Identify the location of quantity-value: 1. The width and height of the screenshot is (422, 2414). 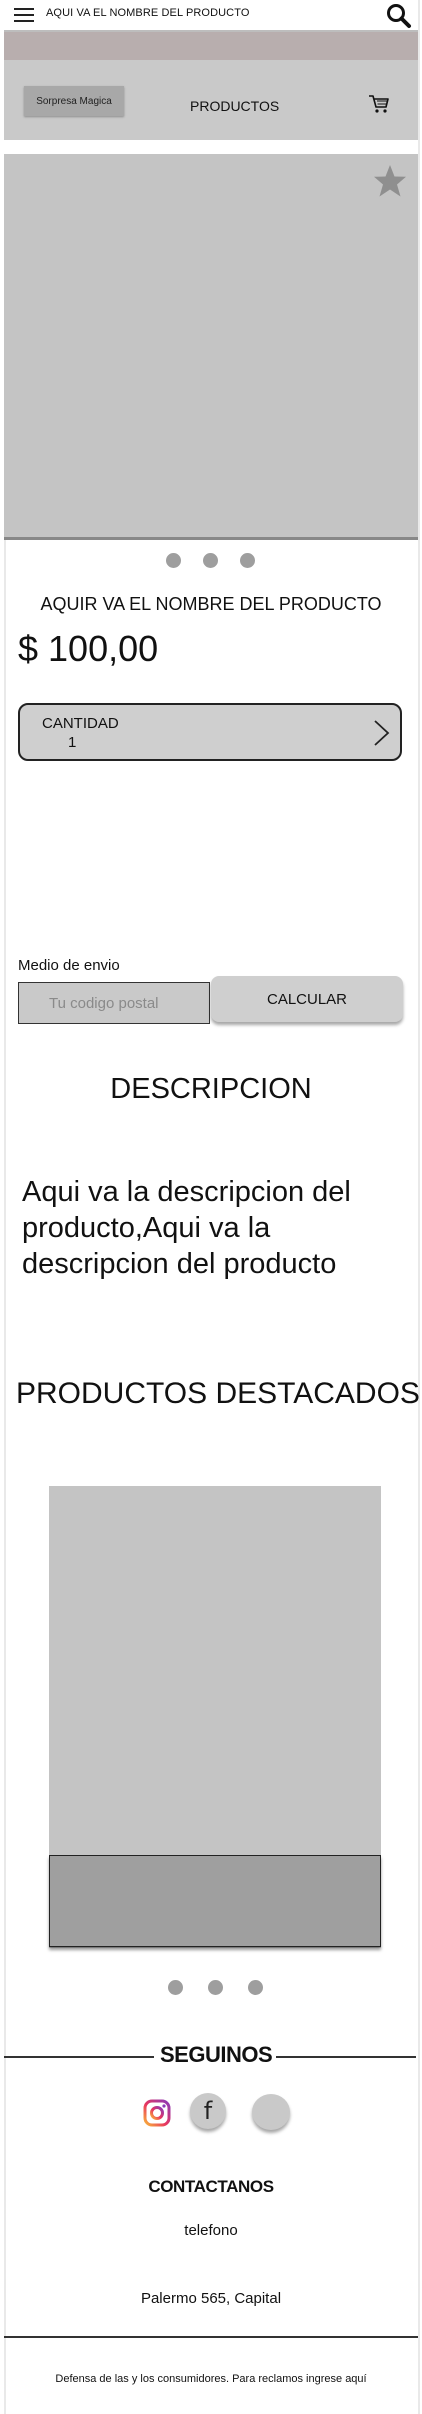
(72, 742).